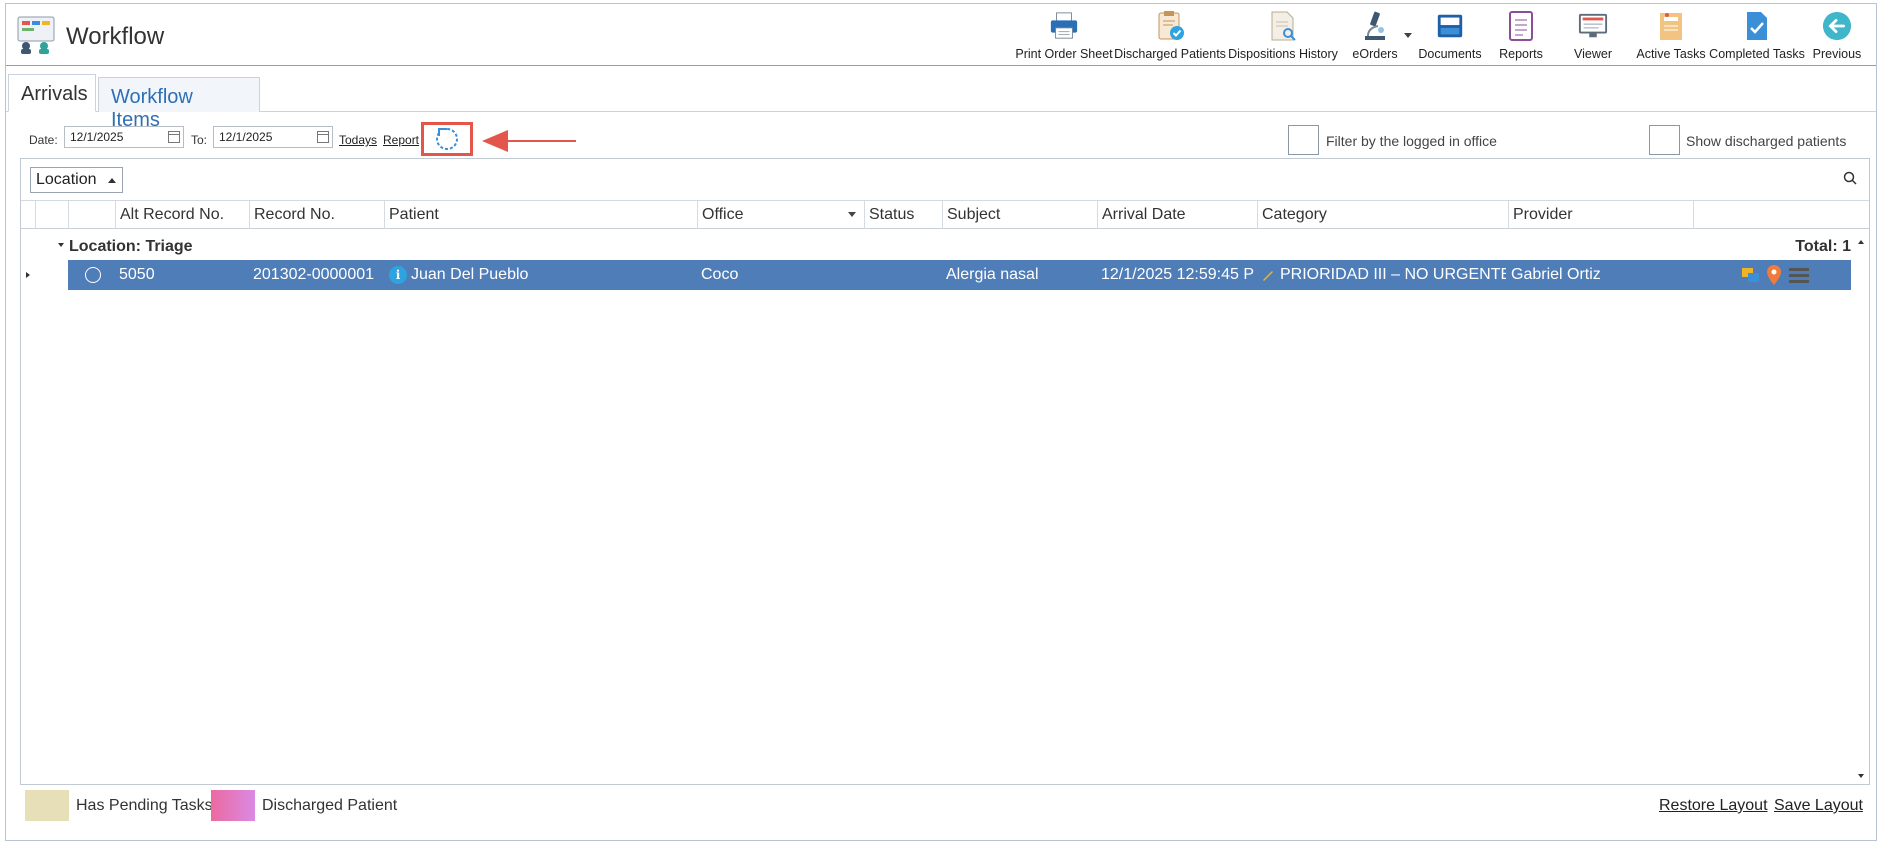 The image size is (1882, 845). Describe the element at coordinates (540, 215) in the screenshot. I see `column-header-patient: Patient` at that location.